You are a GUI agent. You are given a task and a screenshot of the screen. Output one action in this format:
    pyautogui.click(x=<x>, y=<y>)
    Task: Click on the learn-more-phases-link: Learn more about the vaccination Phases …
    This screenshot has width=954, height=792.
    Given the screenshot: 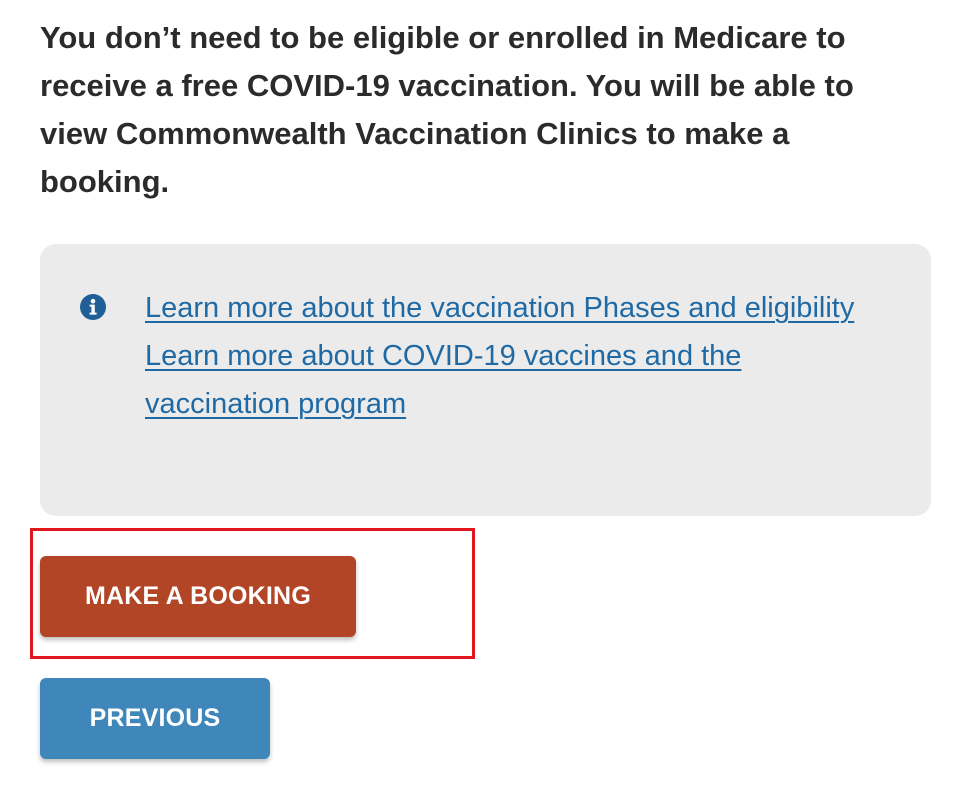 What is the action you would take?
    pyautogui.click(x=505, y=308)
    